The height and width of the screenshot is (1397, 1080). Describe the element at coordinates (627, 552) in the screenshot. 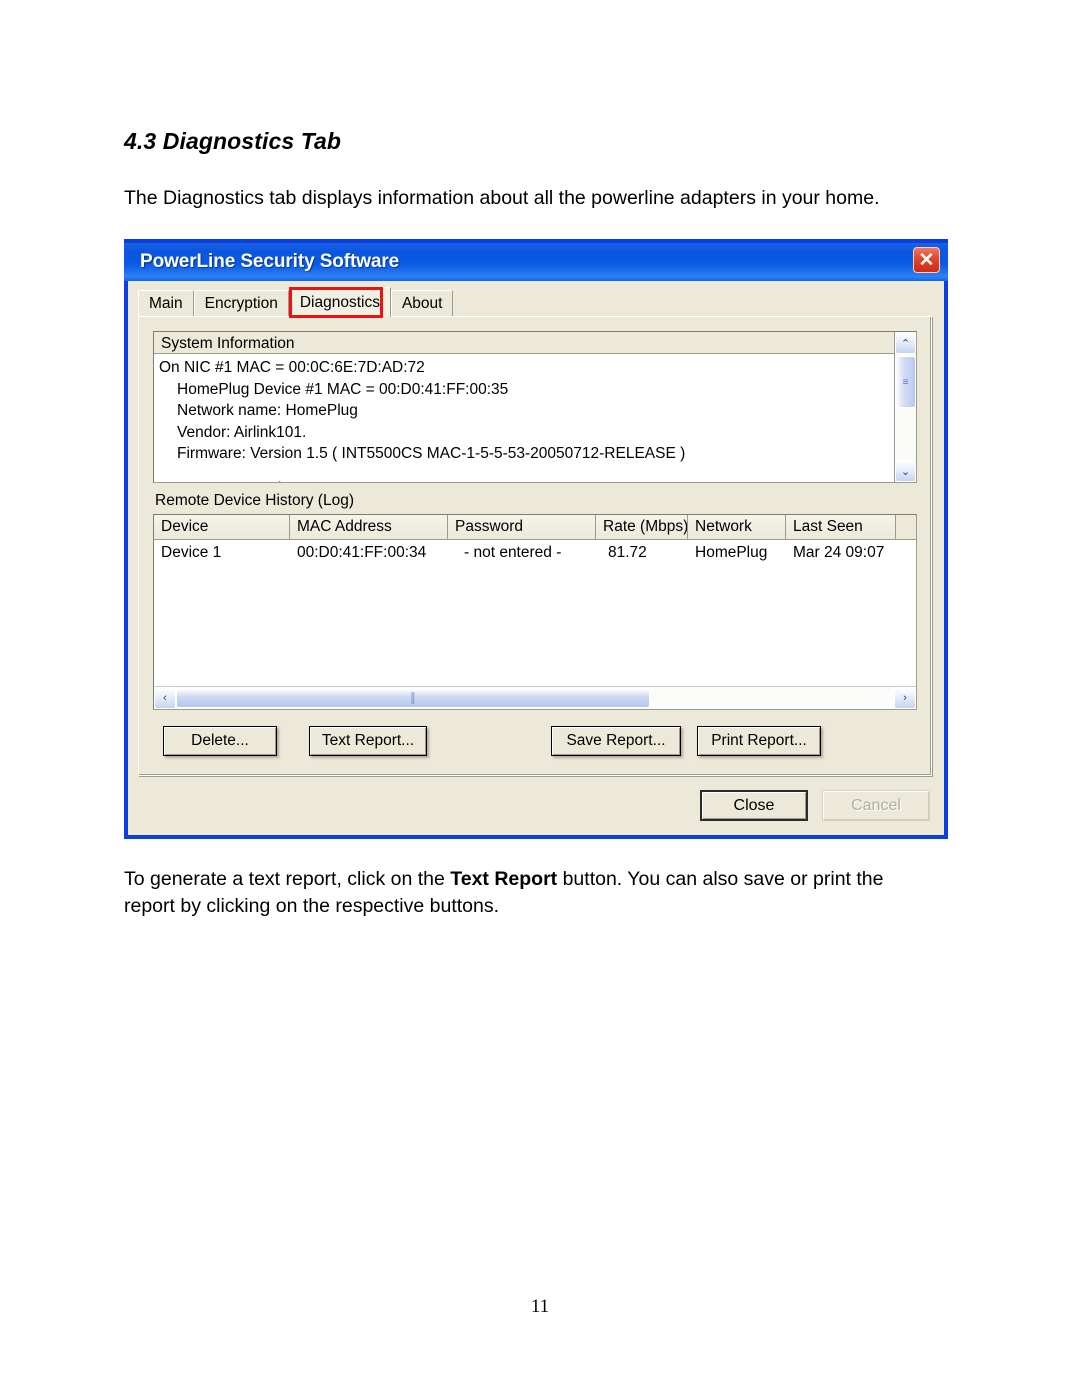

I see `cell-rate: 81.72` at that location.